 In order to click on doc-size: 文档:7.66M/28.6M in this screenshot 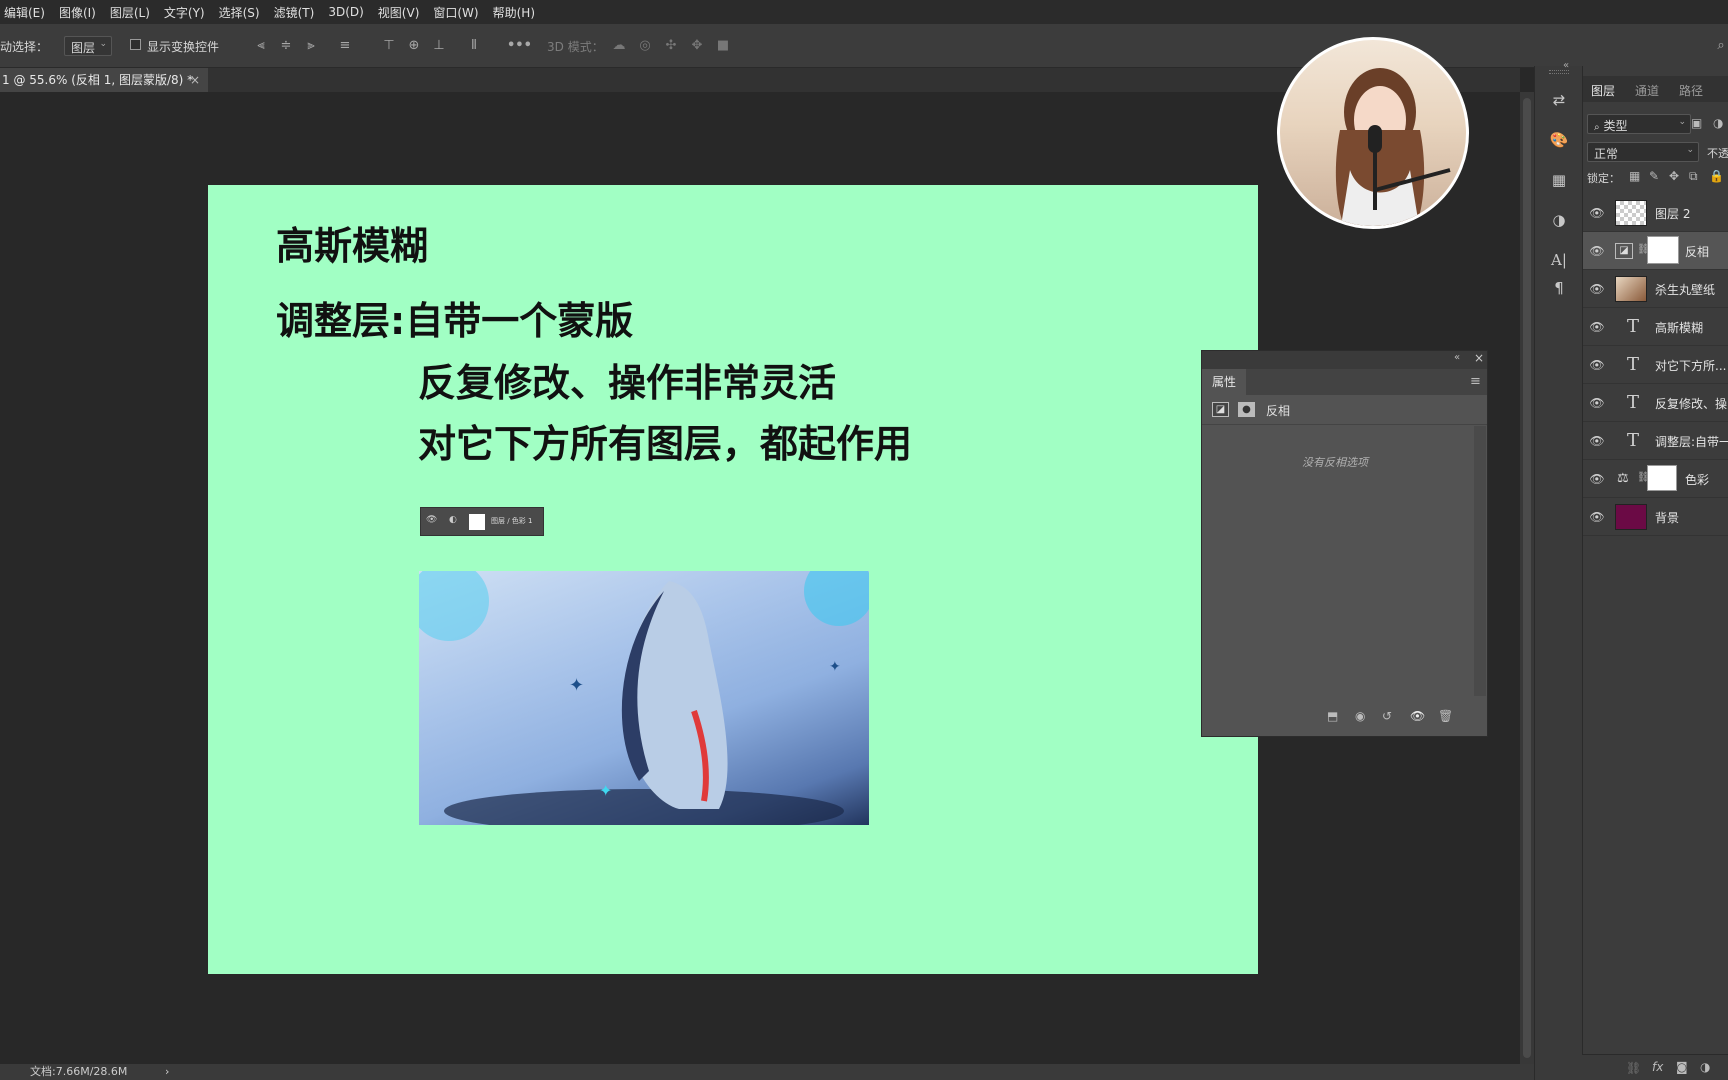, I will do `click(79, 1071)`.